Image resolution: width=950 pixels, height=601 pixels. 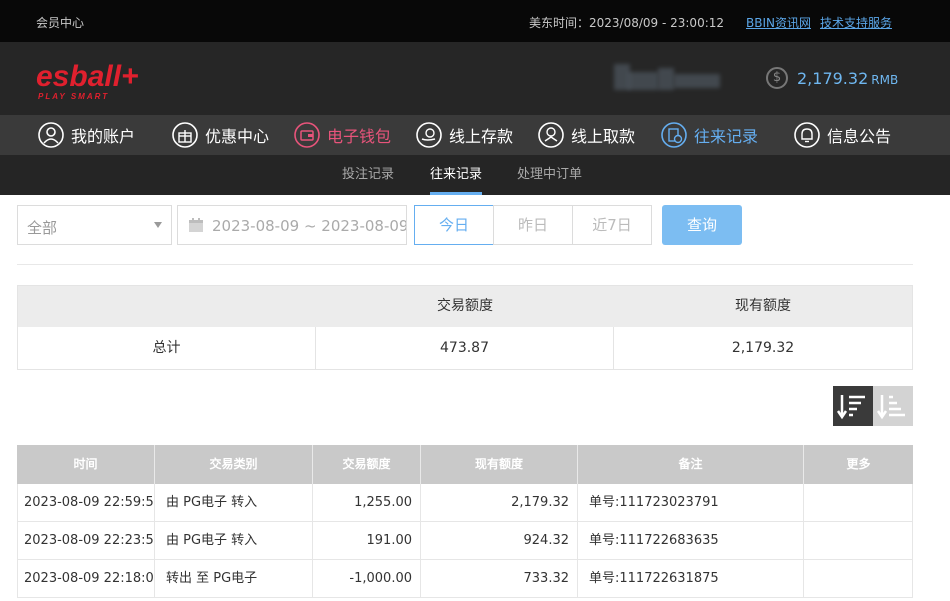 I want to click on cell-balance: 924.32, so click(x=499, y=541).